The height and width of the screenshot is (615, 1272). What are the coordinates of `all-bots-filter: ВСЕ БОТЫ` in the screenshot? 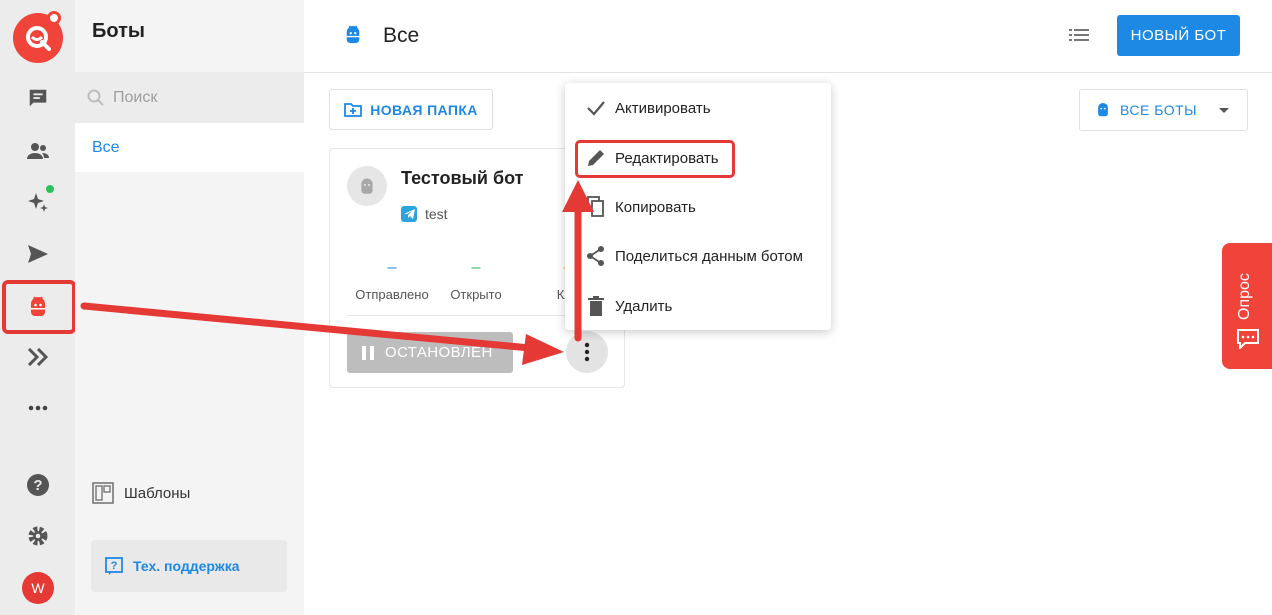 It's located at (1163, 110).